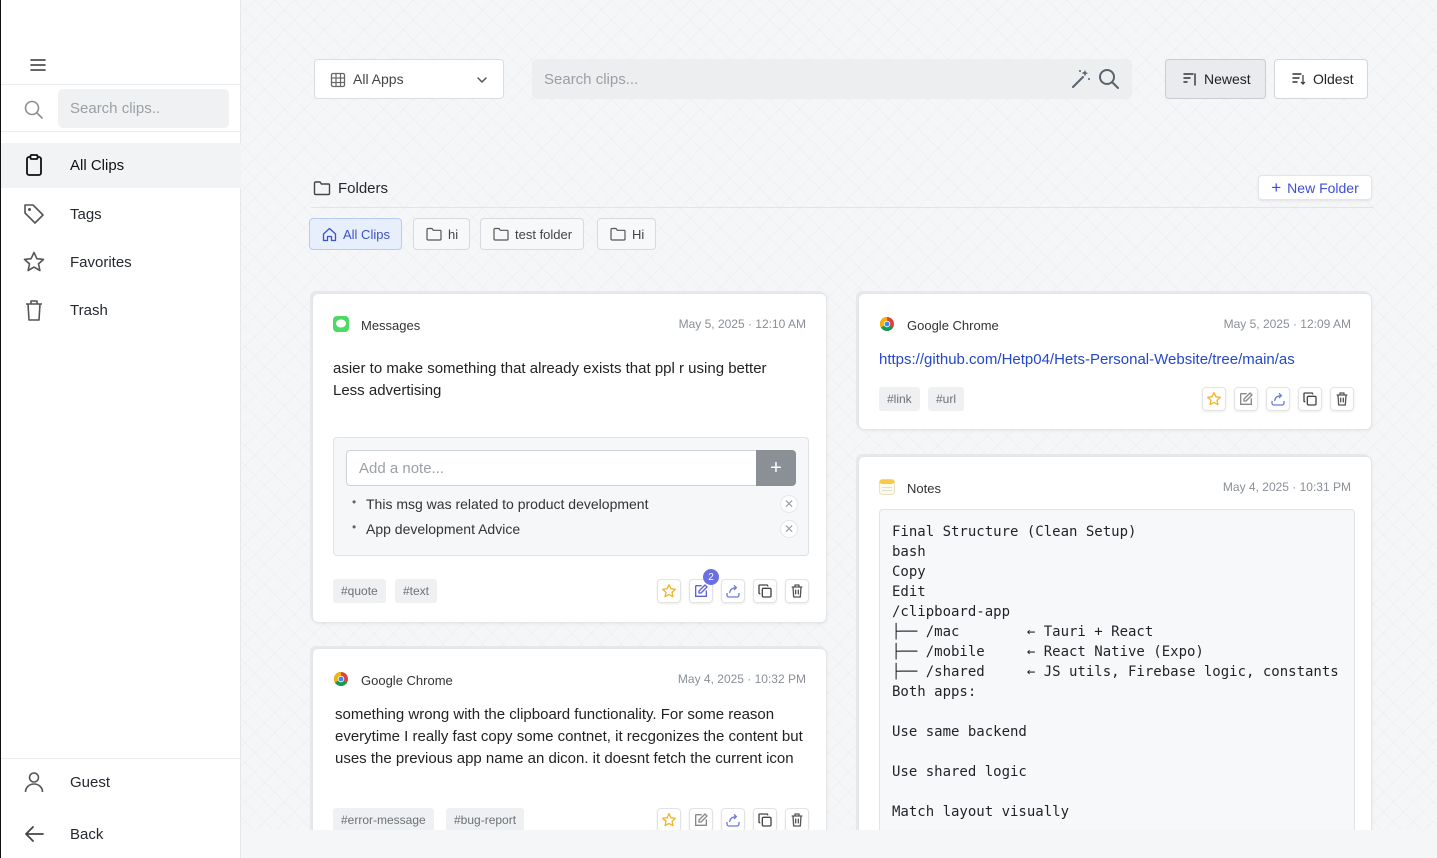 This screenshot has width=1437, height=858. Describe the element at coordinates (101, 262) in the screenshot. I see `nav-favorites-label: Favorites` at that location.